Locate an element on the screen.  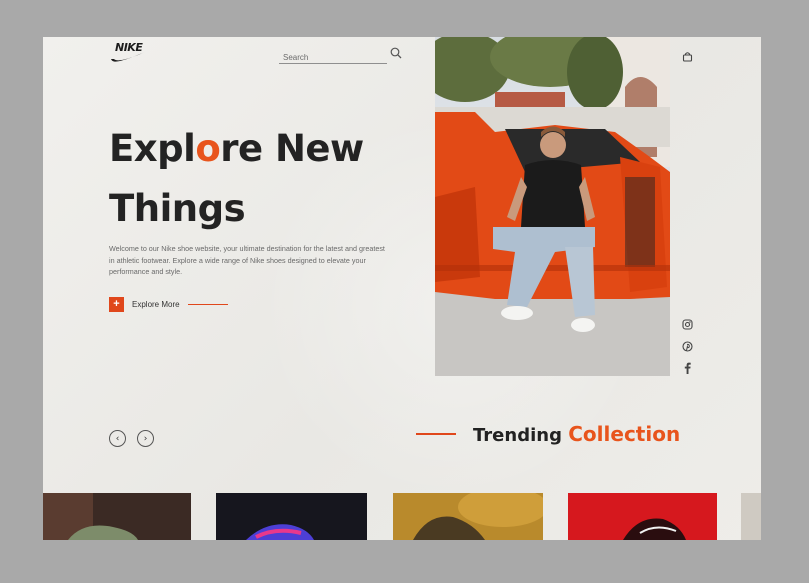
search-icon is located at coordinates (396, 53).